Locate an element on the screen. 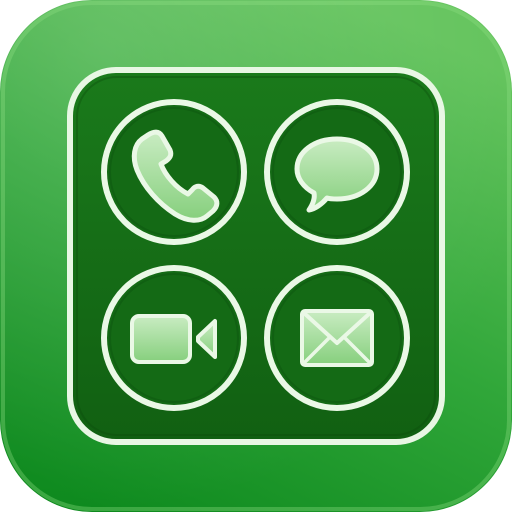 This screenshot has width=512, height=512. mail-button is located at coordinates (337, 338).